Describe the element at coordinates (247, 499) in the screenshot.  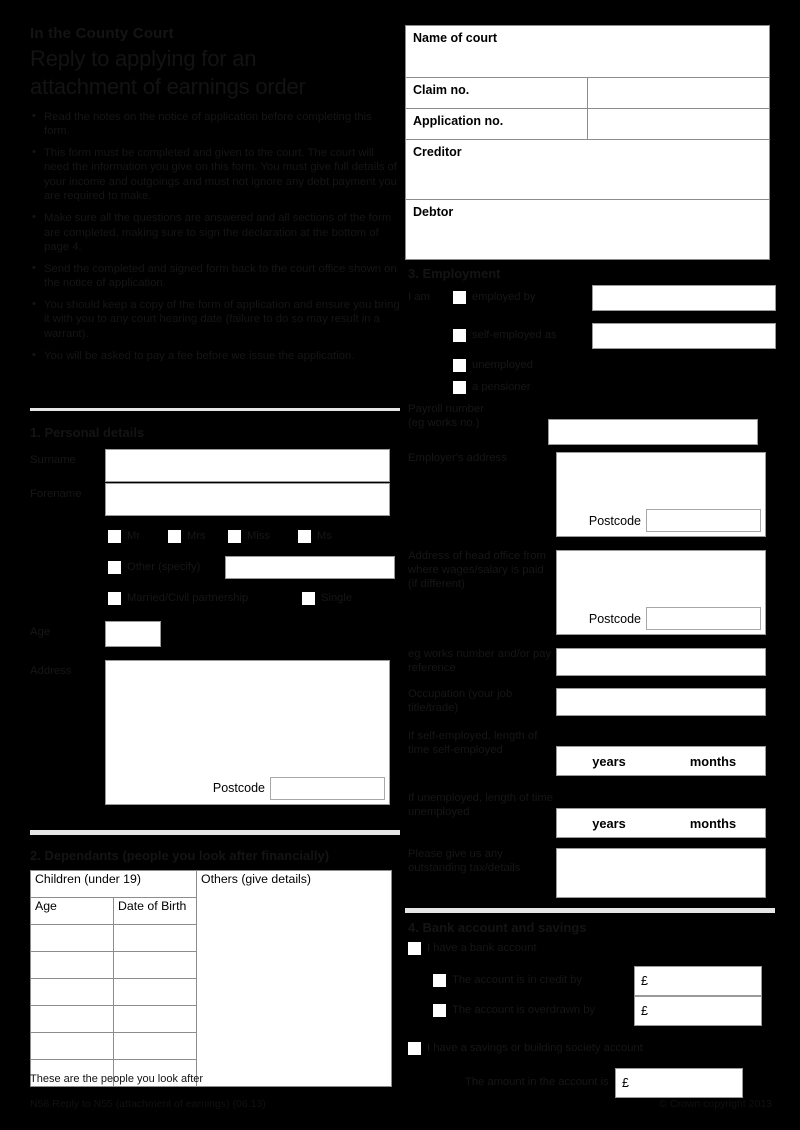
I see `forename-input` at that location.